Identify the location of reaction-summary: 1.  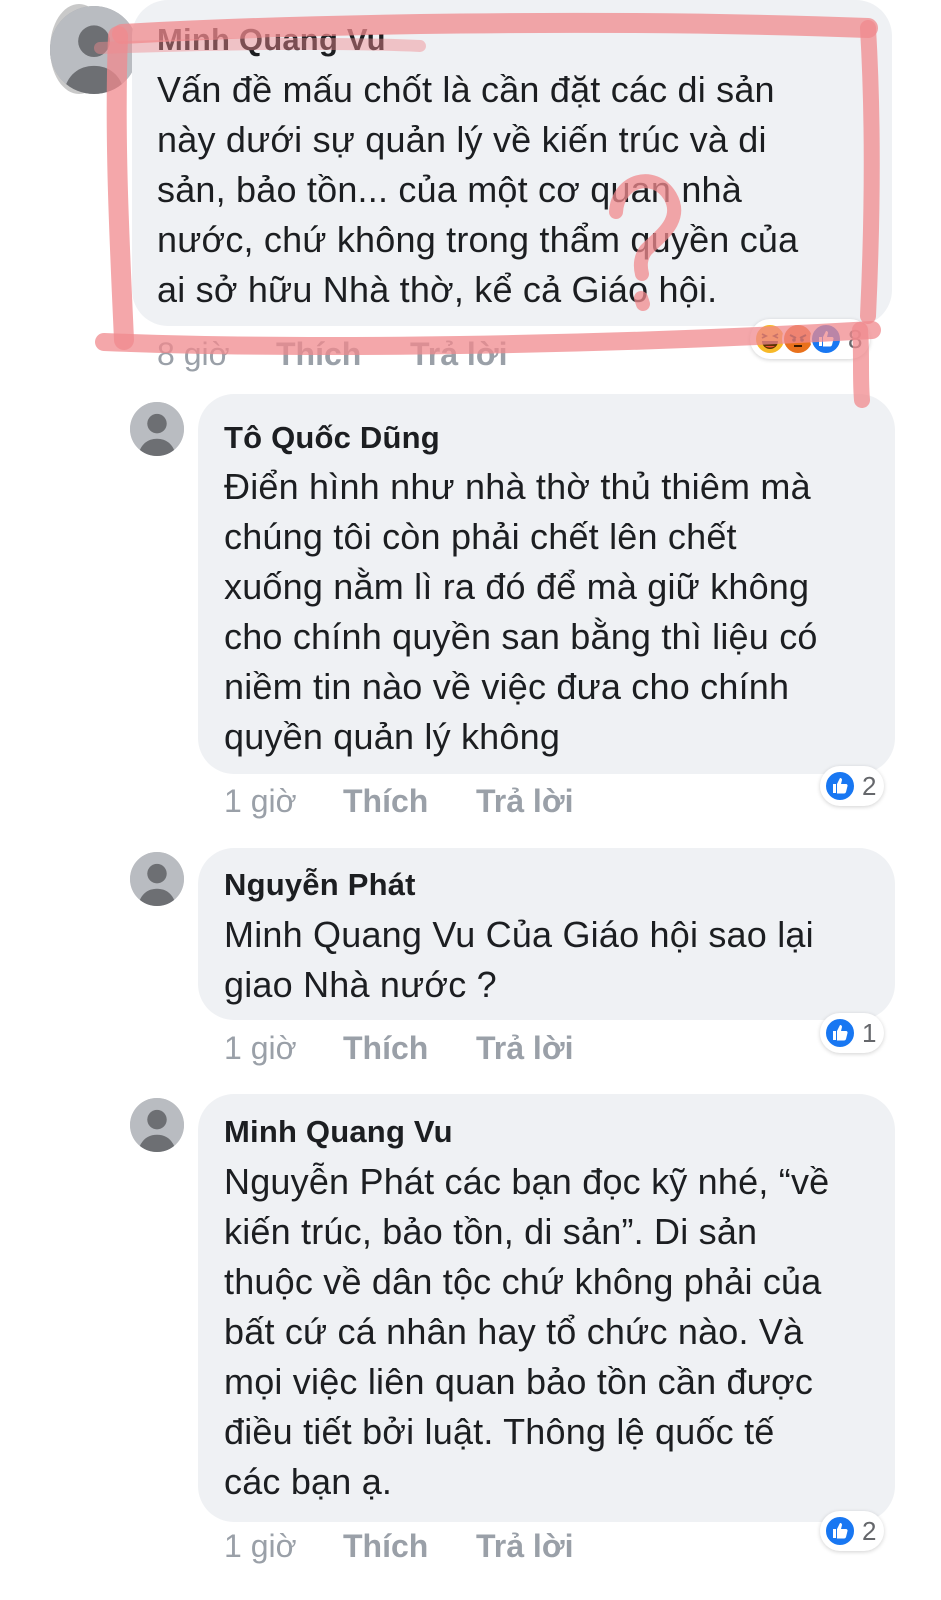
(852, 1033).